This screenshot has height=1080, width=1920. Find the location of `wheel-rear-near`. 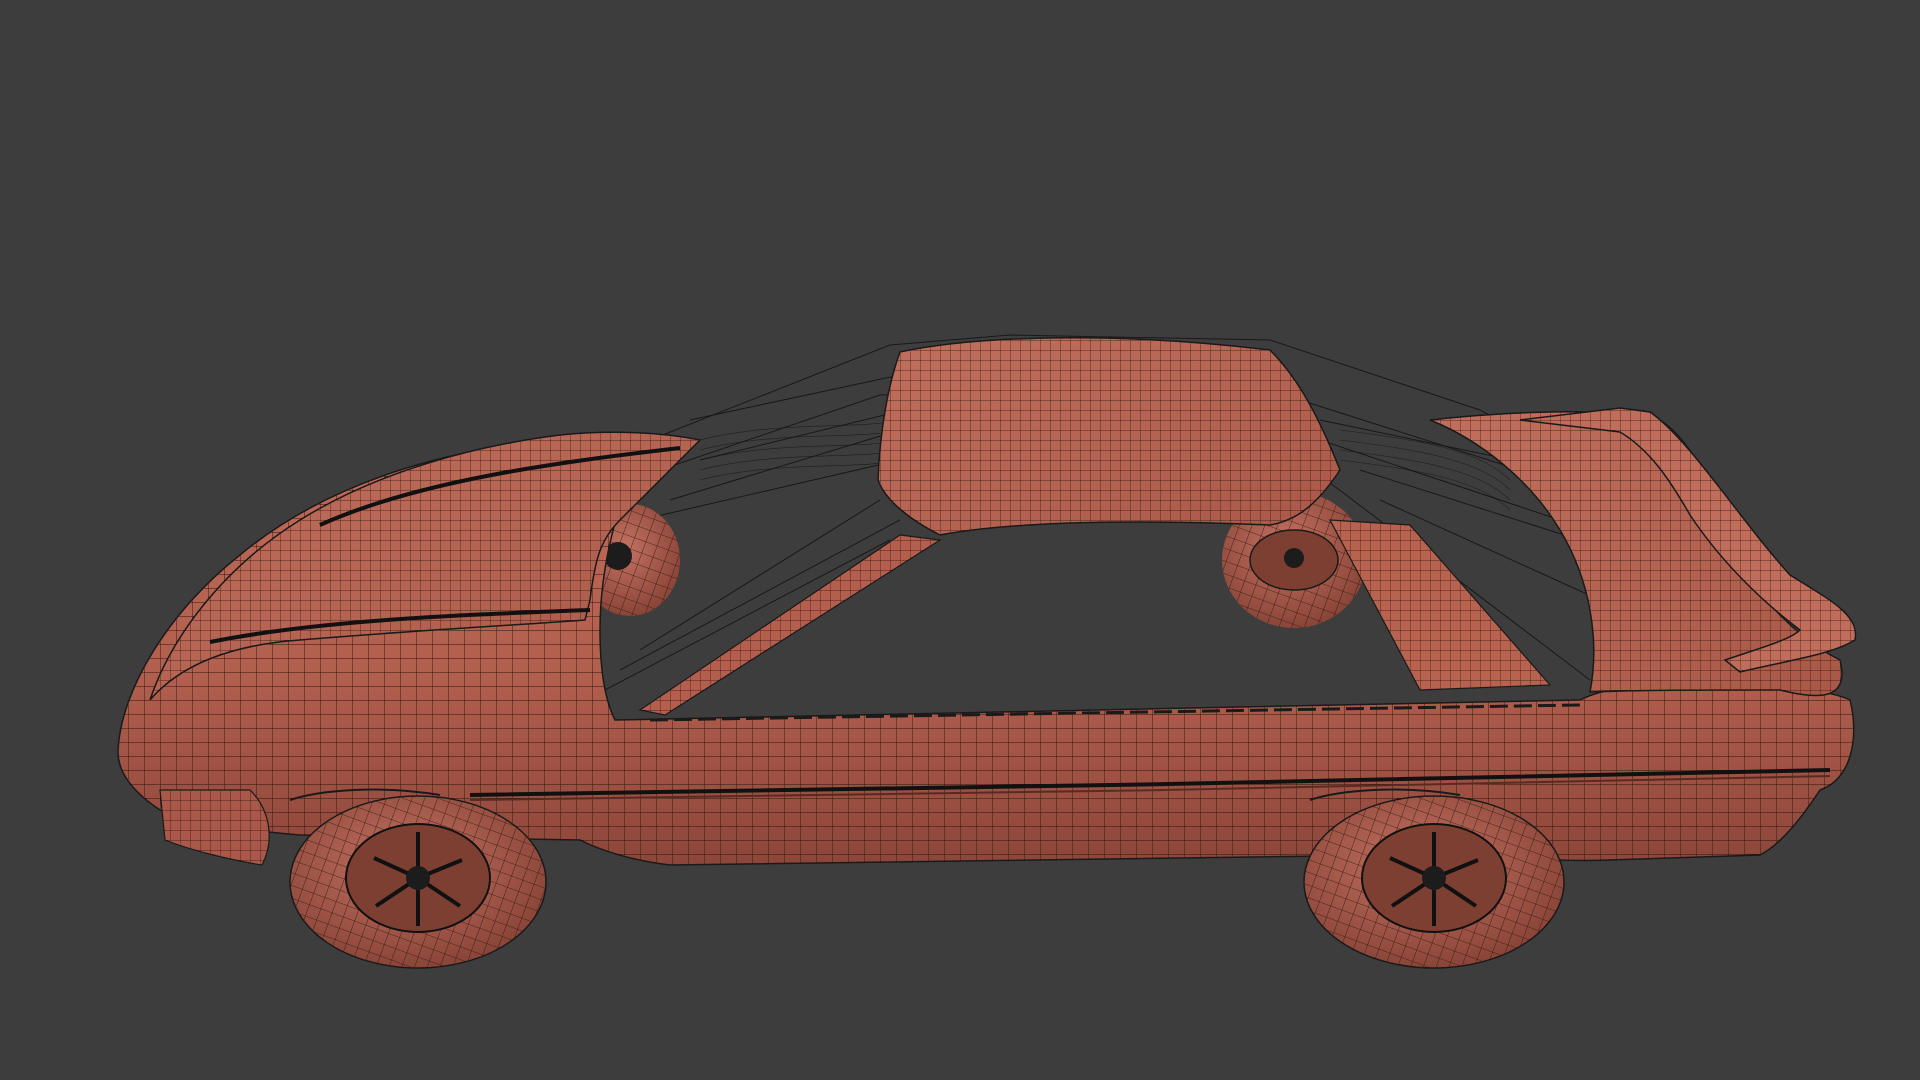

wheel-rear-near is located at coordinates (1434, 882).